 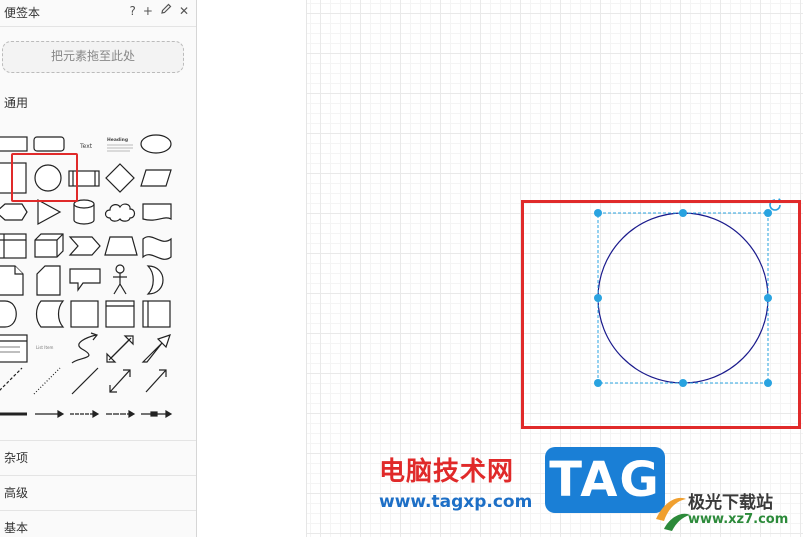 I want to click on selected-circle-shape, so click(x=683, y=298).